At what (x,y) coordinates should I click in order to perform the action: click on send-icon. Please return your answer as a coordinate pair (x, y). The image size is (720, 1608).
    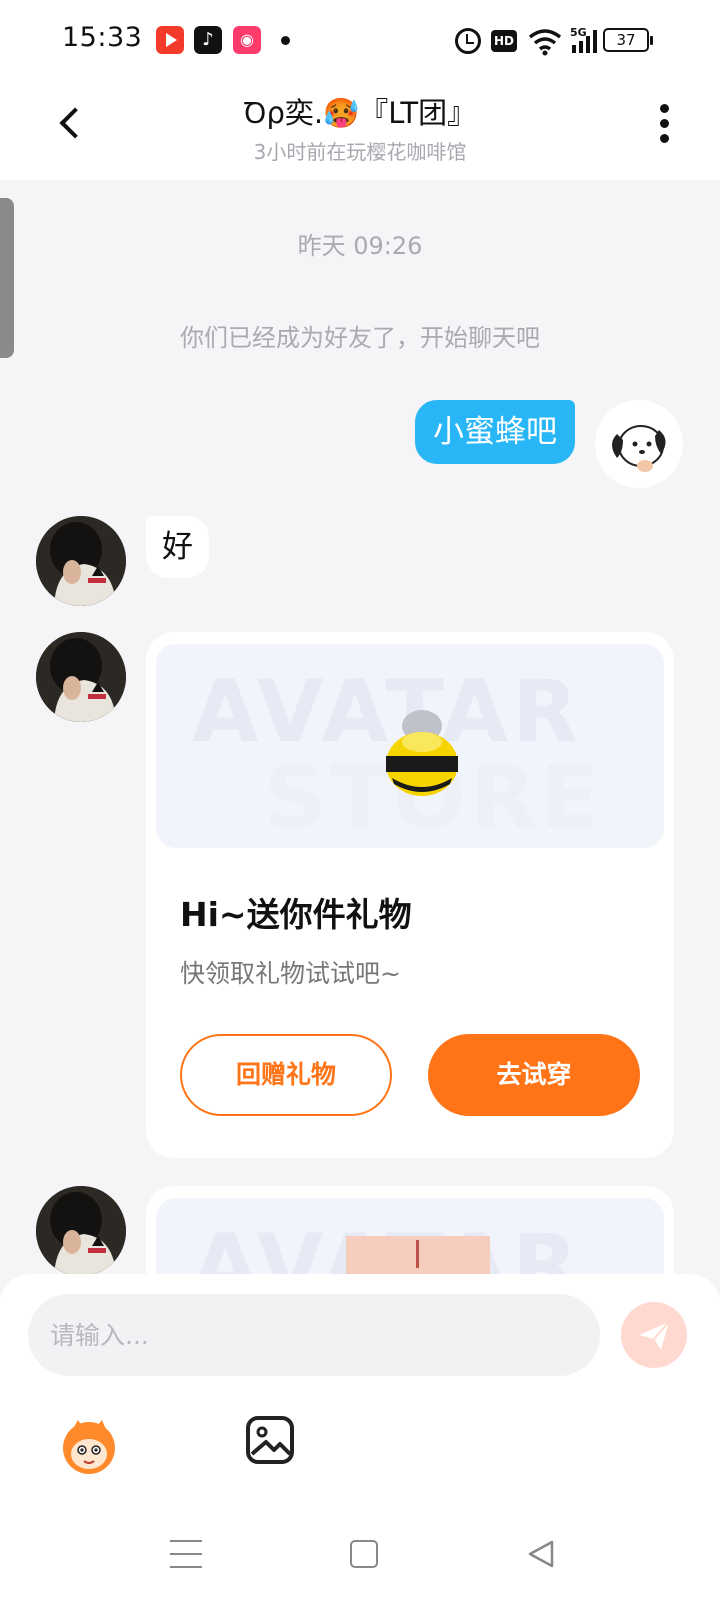
    Looking at the image, I should click on (654, 1335).